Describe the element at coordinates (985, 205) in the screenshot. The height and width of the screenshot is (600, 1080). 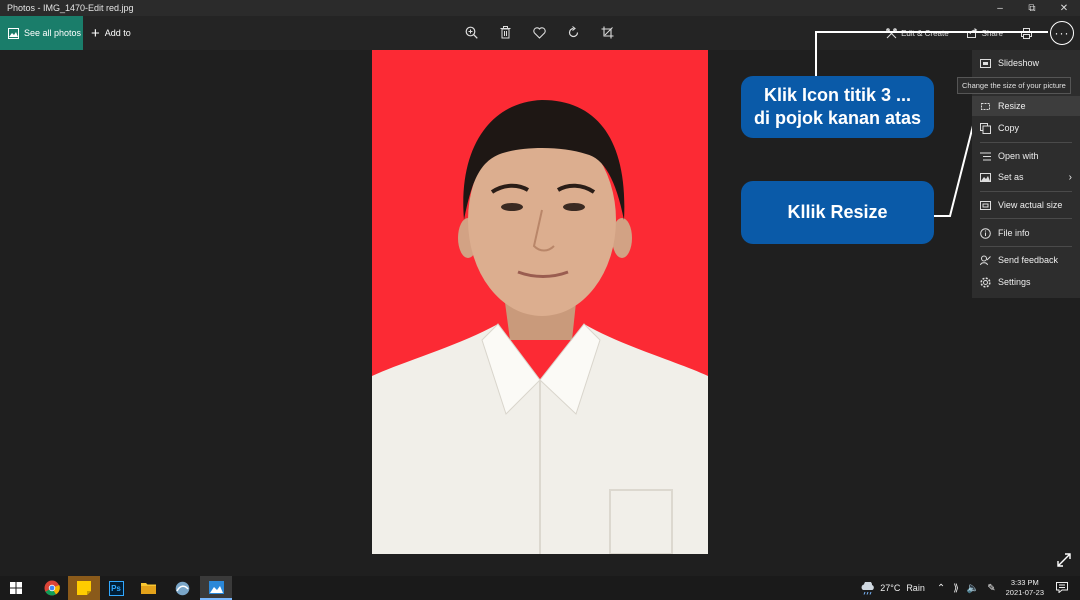
I see `actual-size-icon` at that location.